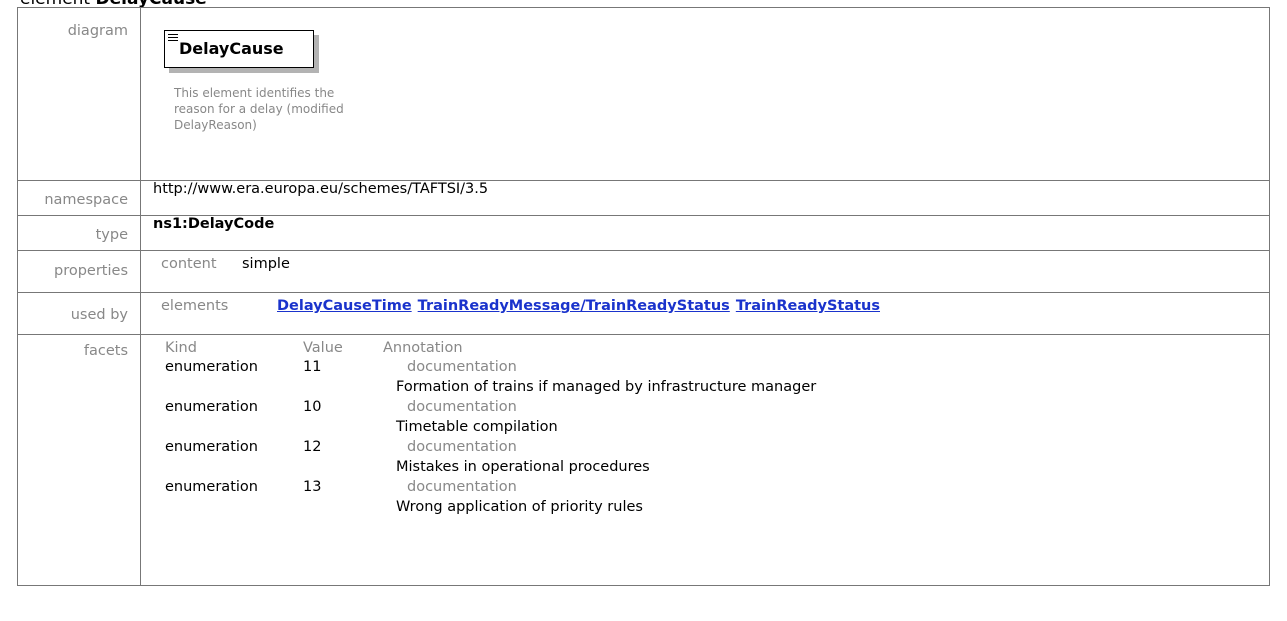 Image resolution: width=1287 pixels, height=621 pixels. What do you see at coordinates (231, 48) in the screenshot?
I see `element-box-name: DelayCause` at bounding box center [231, 48].